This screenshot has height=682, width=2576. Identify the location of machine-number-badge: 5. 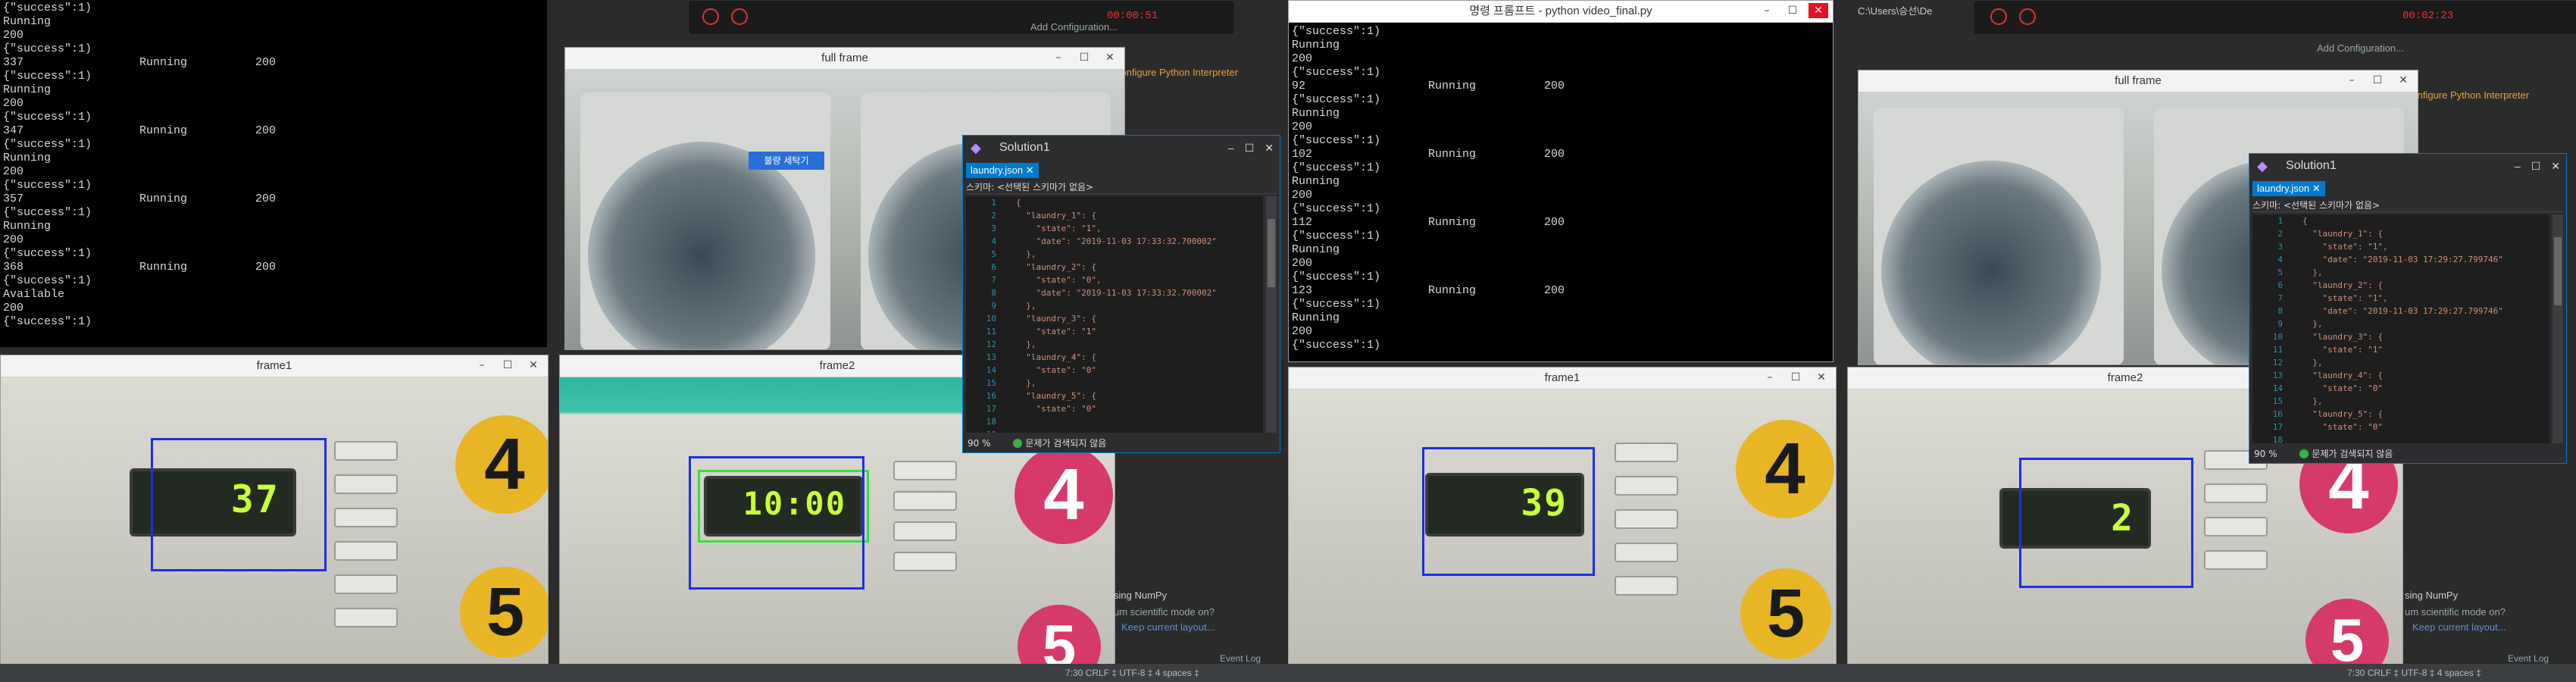
(1785, 613).